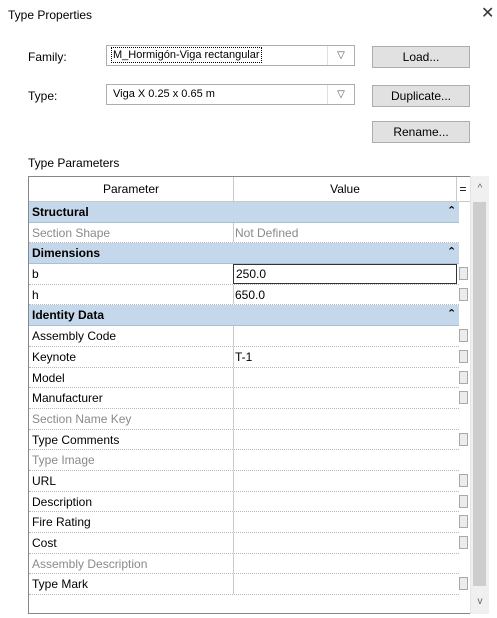  I want to click on group-label: Structural, so click(60, 212).